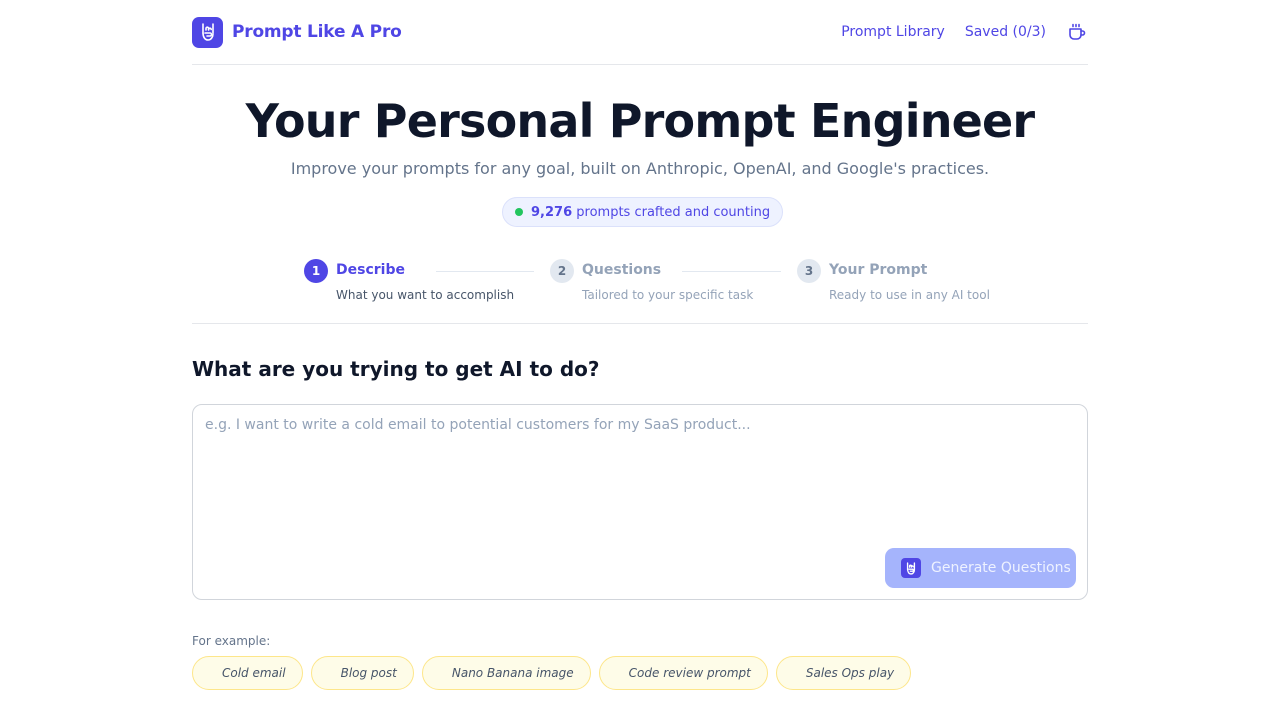 The width and height of the screenshot is (1280, 720). What do you see at coordinates (562, 271) in the screenshot?
I see `step-number: 2` at bounding box center [562, 271].